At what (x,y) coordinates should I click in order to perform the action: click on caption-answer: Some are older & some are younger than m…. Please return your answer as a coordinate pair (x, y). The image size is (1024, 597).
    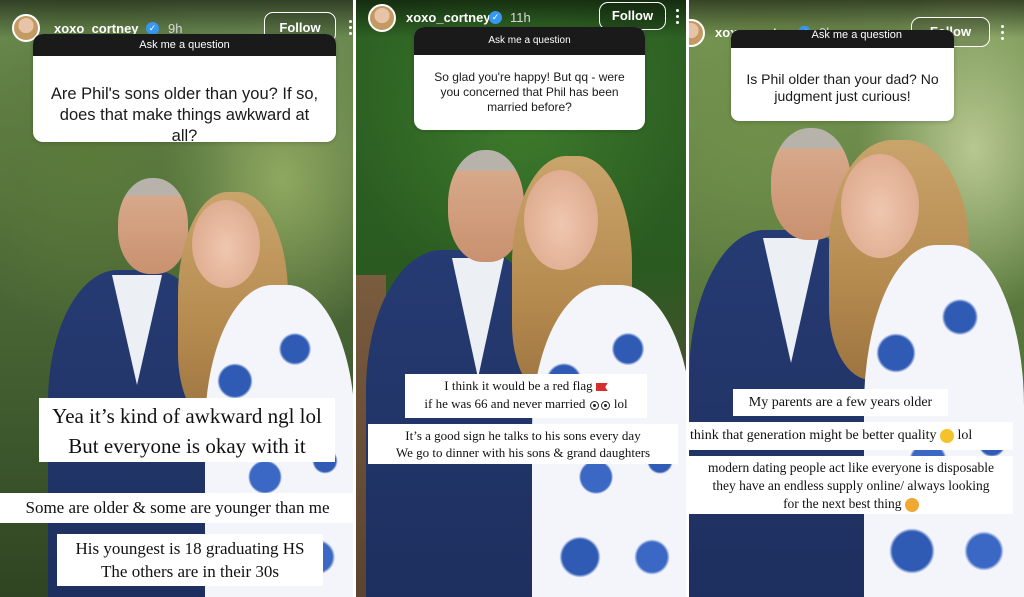
    Looking at the image, I should click on (176, 508).